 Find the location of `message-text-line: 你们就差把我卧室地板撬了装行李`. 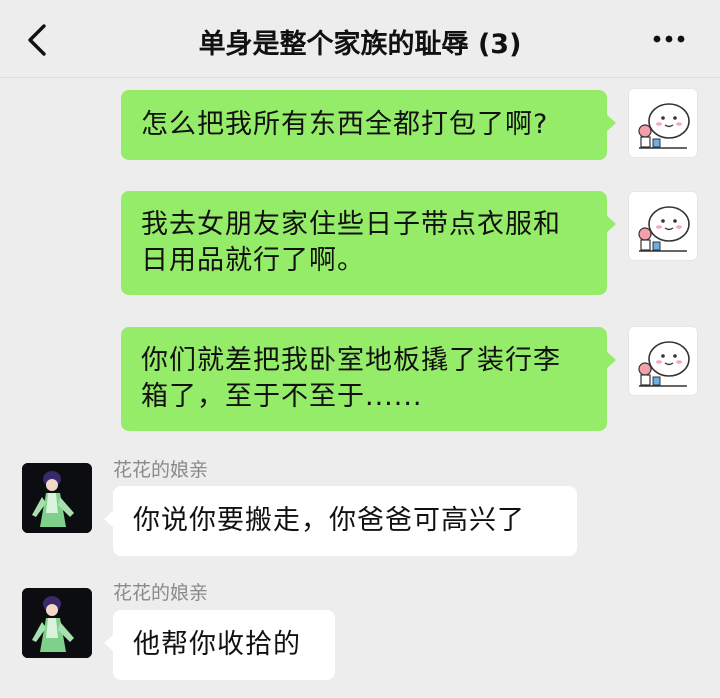

message-text-line: 你们就差把我卧室地板撬了装行李 is located at coordinates (351, 360).